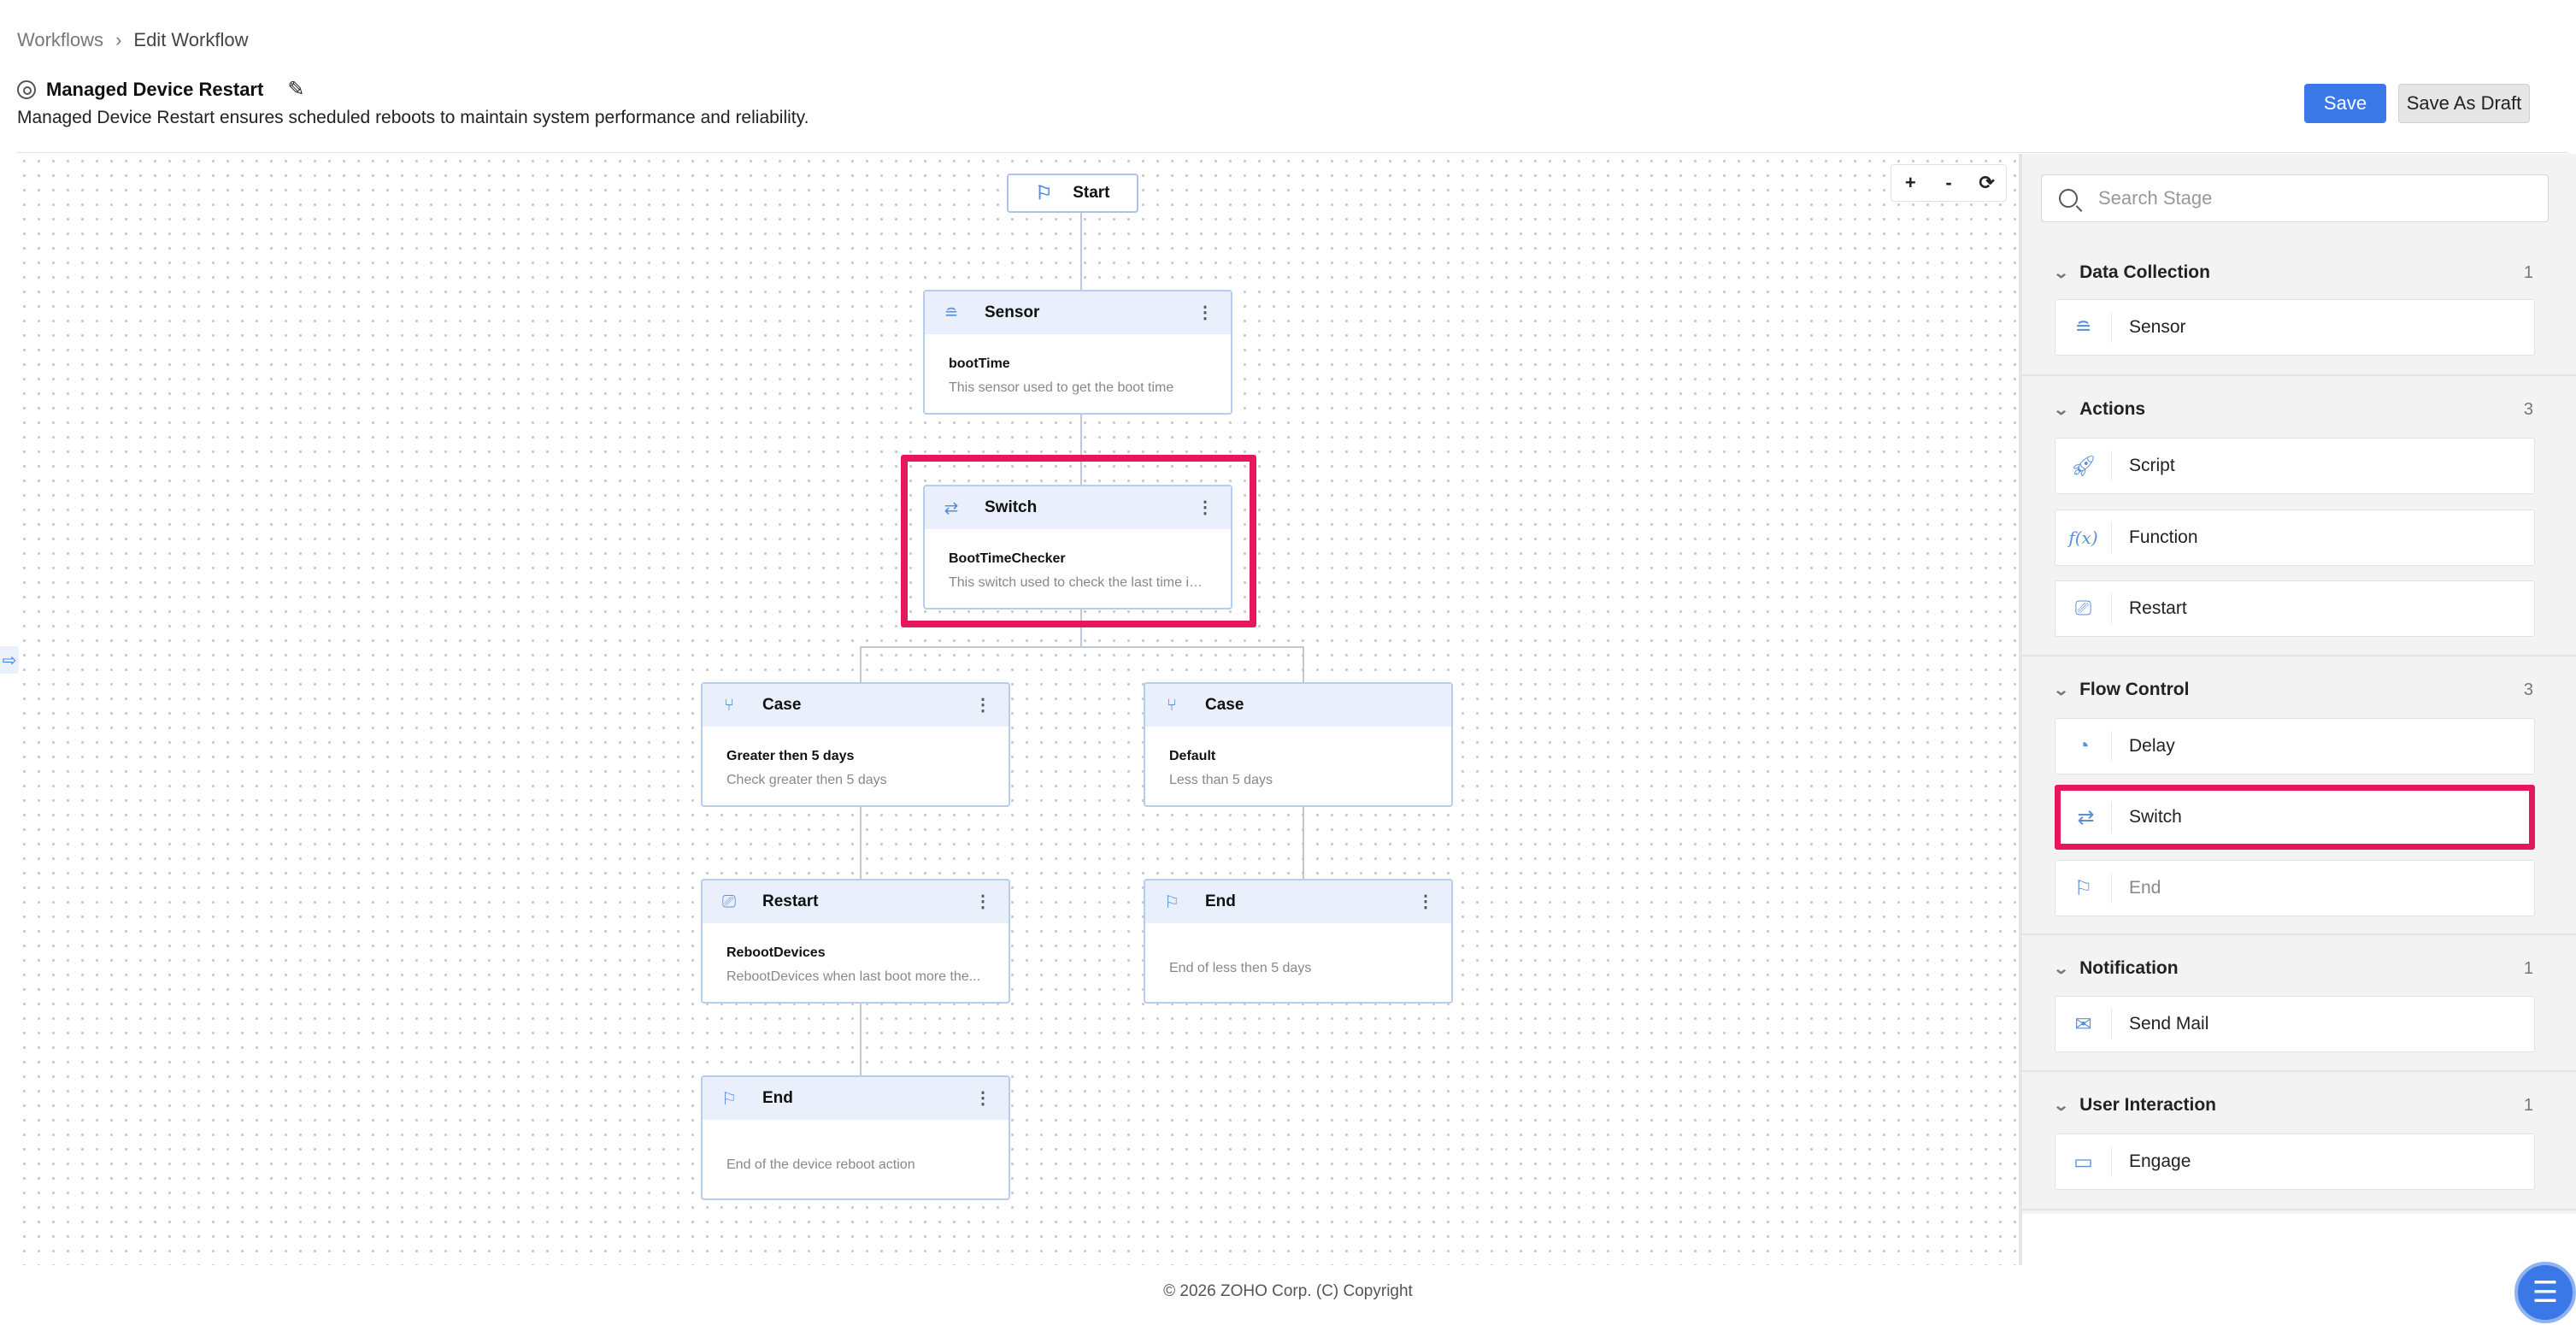 The image size is (2576, 1325). Describe the element at coordinates (2292, 1105) in the screenshot. I see `section-user-interaction: ⌄ User Interaction 1` at that location.